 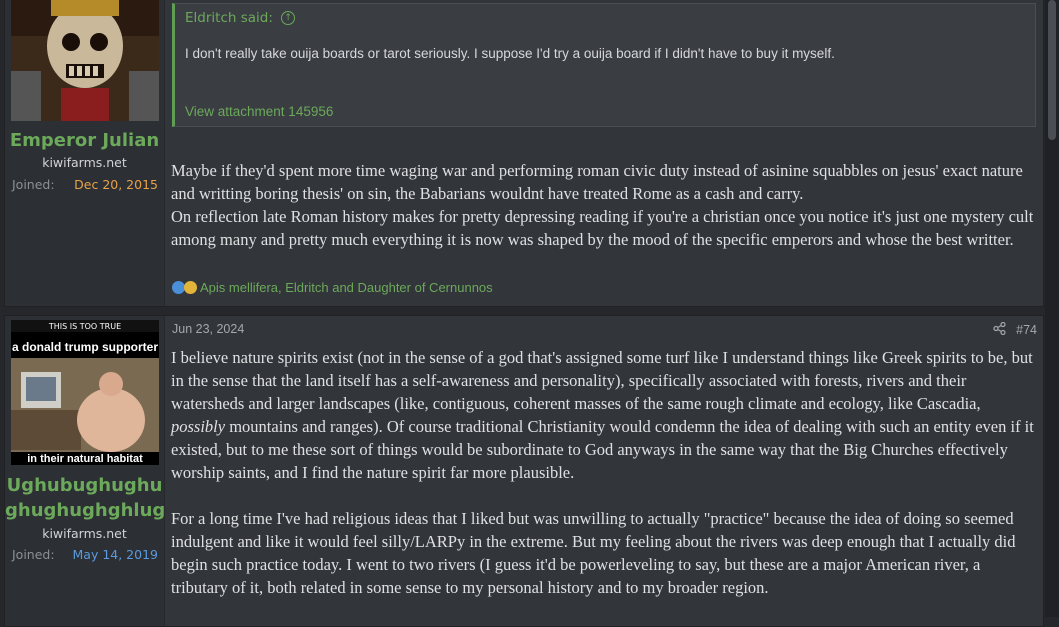 What do you see at coordinates (84, 326) in the screenshot?
I see `avatar-top-text: THIS IS TOO TRUE` at bounding box center [84, 326].